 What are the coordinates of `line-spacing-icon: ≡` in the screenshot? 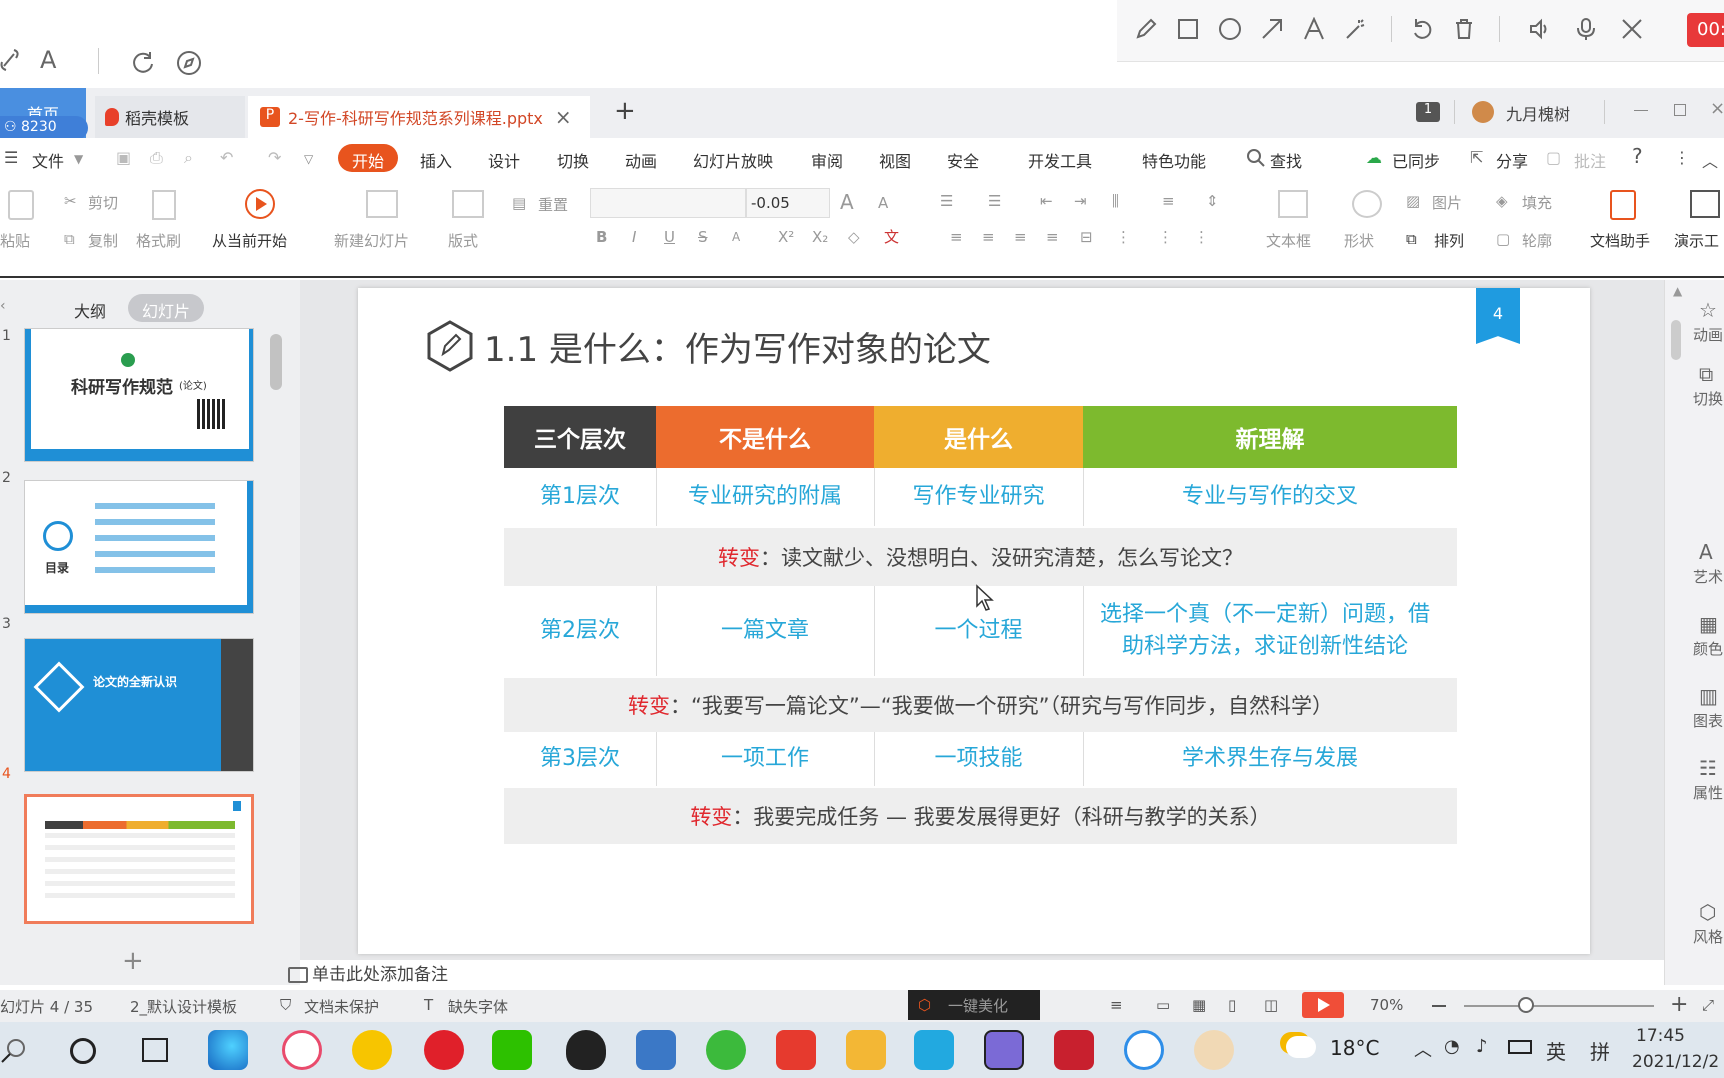 It's located at (1168, 201).